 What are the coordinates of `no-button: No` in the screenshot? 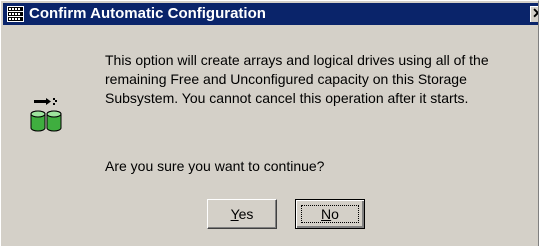 It's located at (330, 214).